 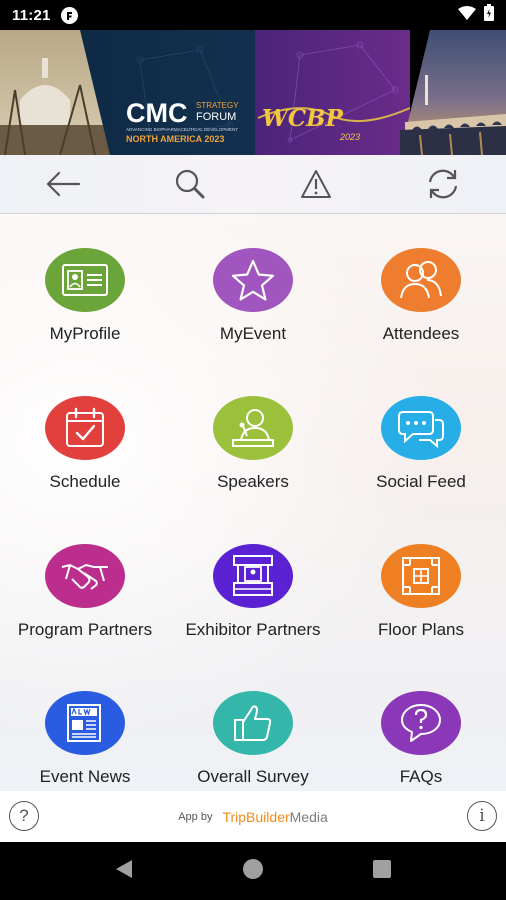 I want to click on warning-icon, so click(x=316, y=184).